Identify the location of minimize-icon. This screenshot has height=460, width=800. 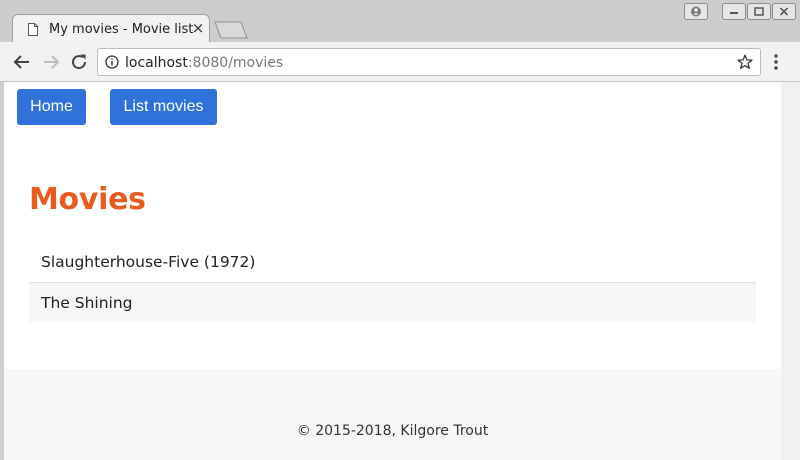
(734, 13).